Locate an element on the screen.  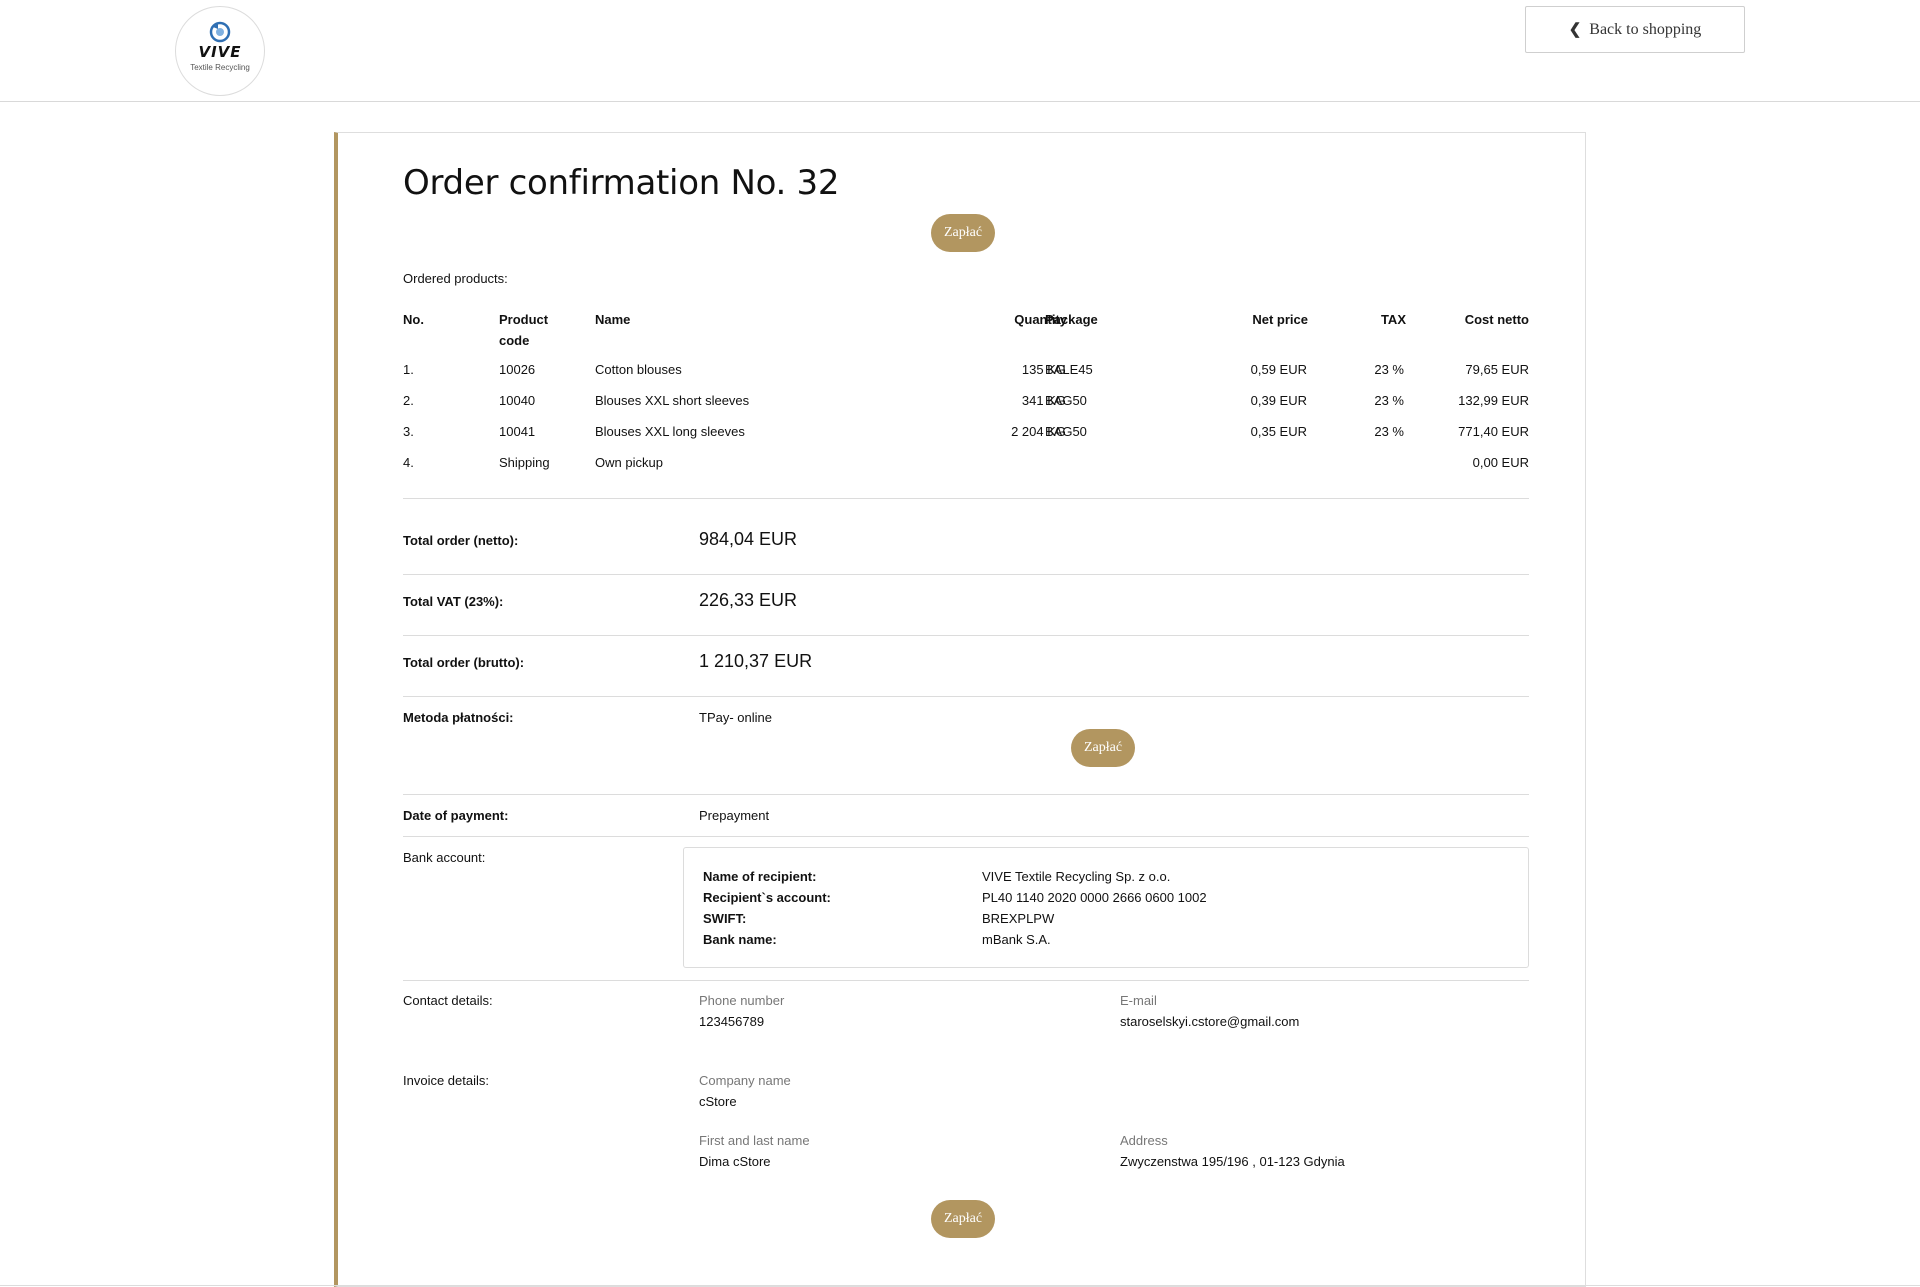
back-to-shopping-button: ❮ Back to shopping is located at coordinates (1635, 29).